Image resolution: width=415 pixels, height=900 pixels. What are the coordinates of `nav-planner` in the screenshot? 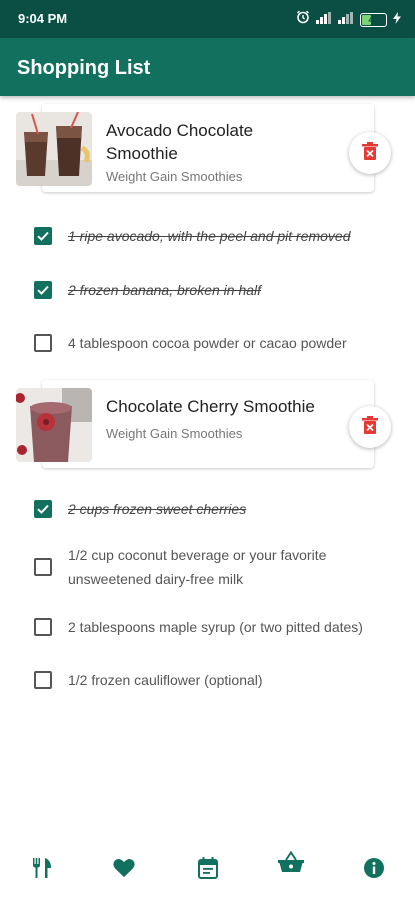 It's located at (208, 870).